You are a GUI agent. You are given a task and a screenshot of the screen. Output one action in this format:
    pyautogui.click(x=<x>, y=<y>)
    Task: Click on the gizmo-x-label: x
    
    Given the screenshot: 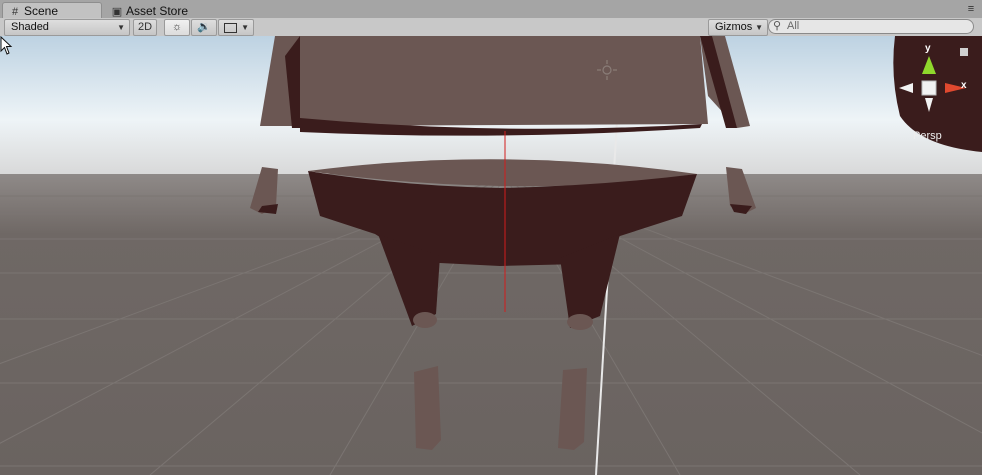 What is the action you would take?
    pyautogui.click(x=964, y=85)
    